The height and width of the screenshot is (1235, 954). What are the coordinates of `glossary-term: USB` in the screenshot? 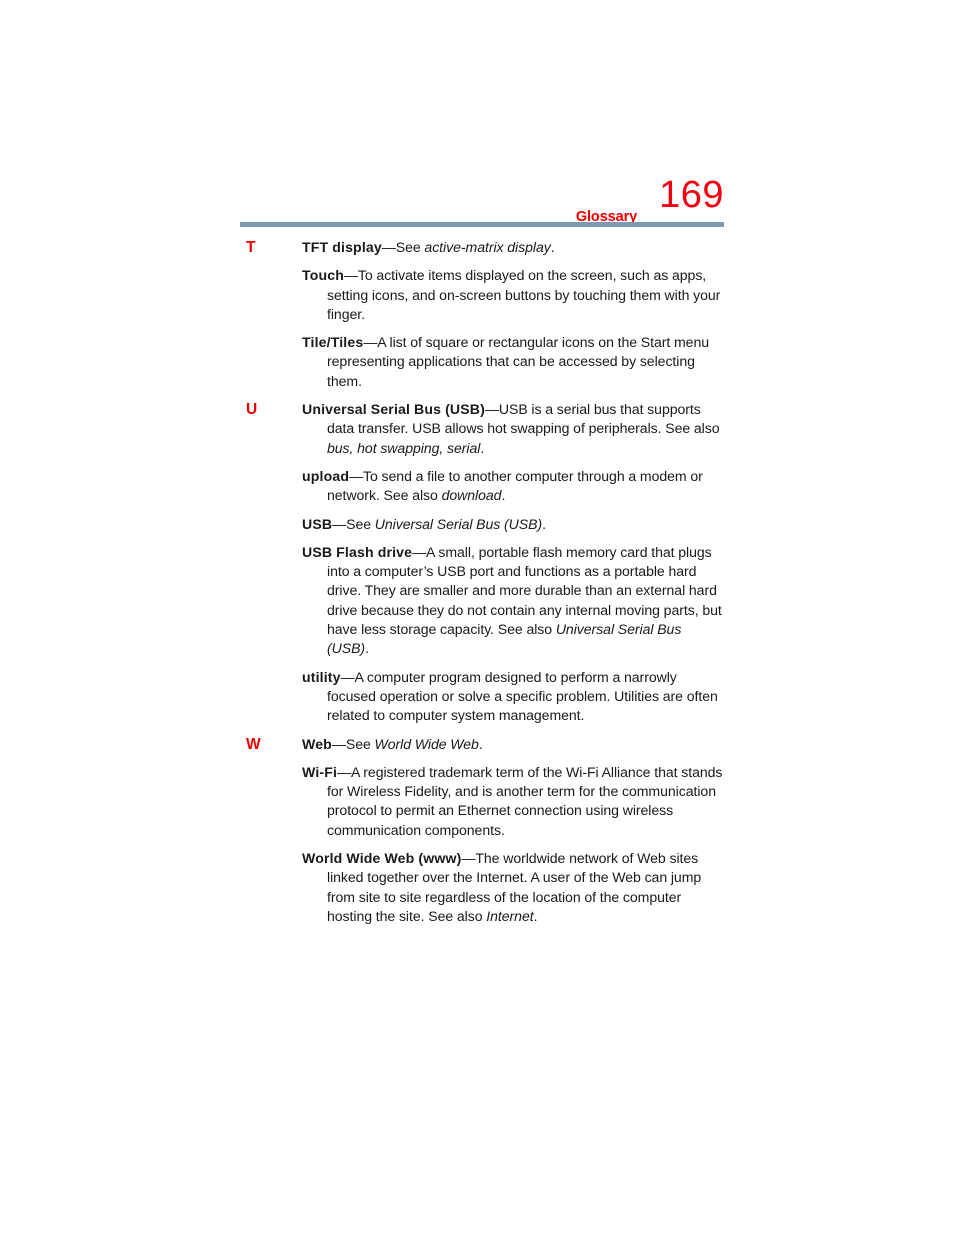 It's located at (317, 523).